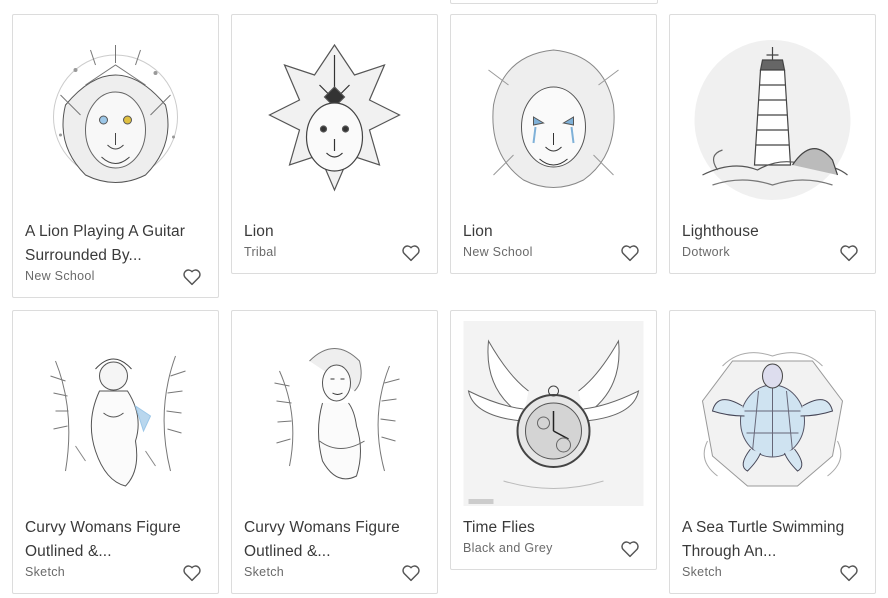  I want to click on design-card: Time Flies Black and Grey, so click(553, 440).